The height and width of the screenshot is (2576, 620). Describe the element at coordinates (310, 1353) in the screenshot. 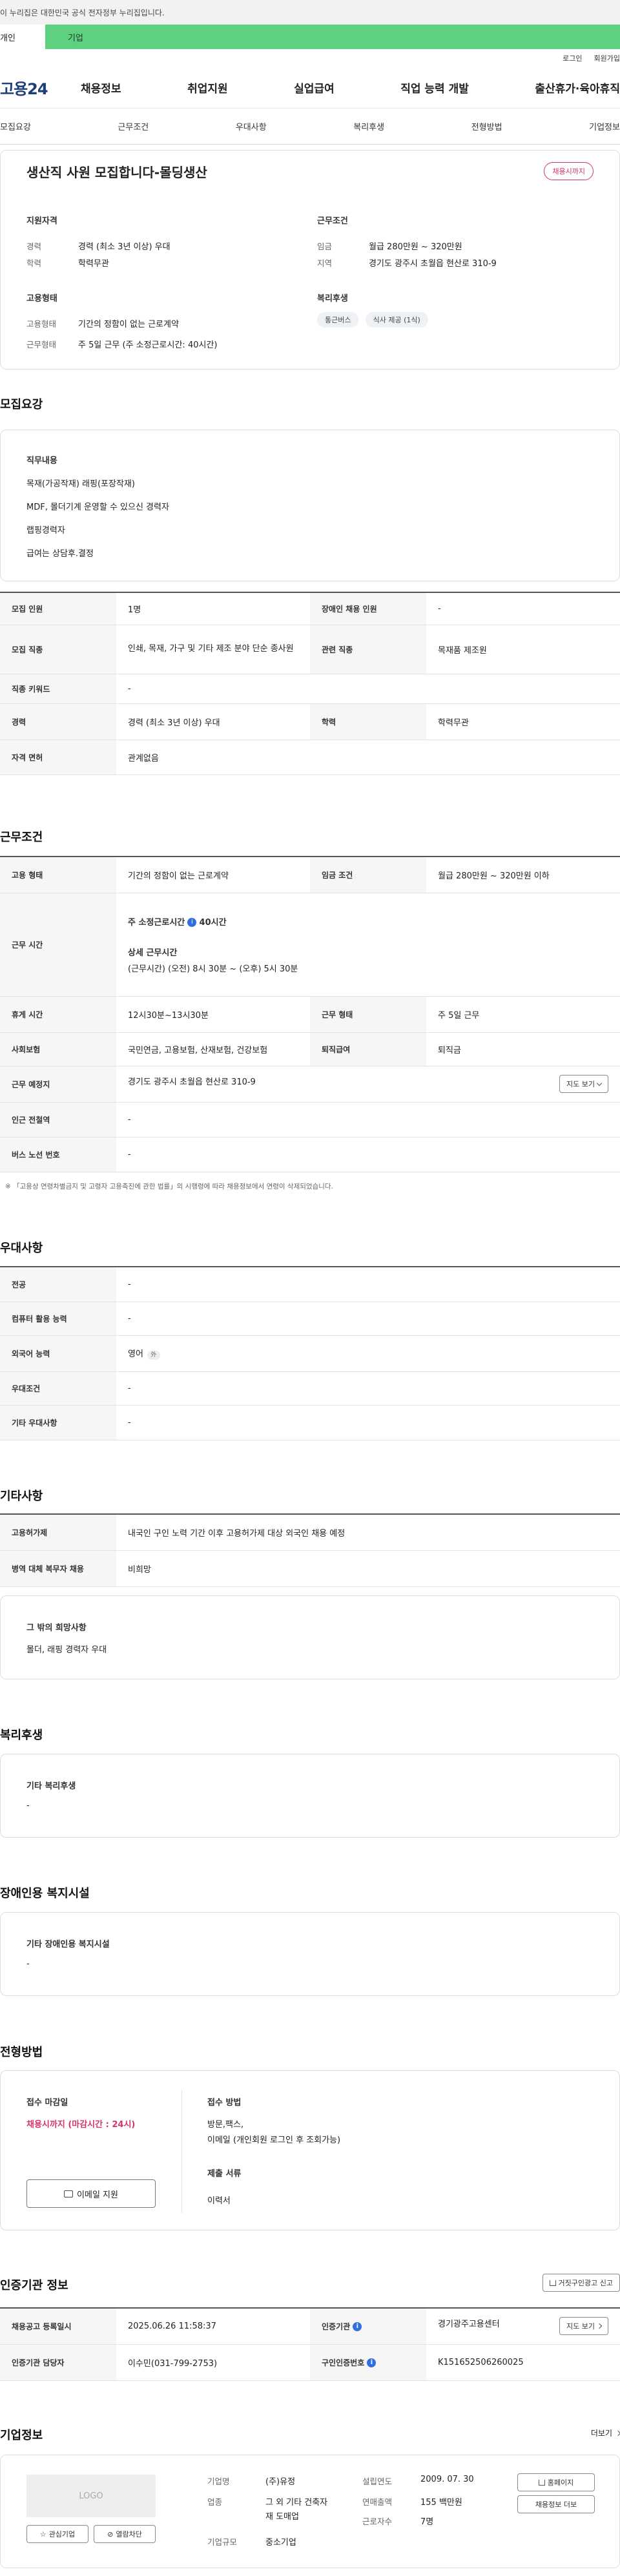

I see `table-row: 외국어 능력 영어 外` at that location.